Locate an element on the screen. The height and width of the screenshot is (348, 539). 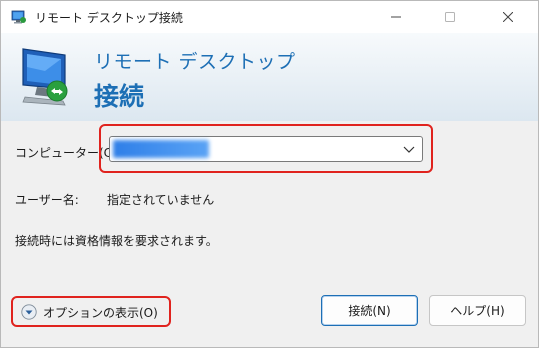
username-label: ユーザー名: is located at coordinates (47, 200).